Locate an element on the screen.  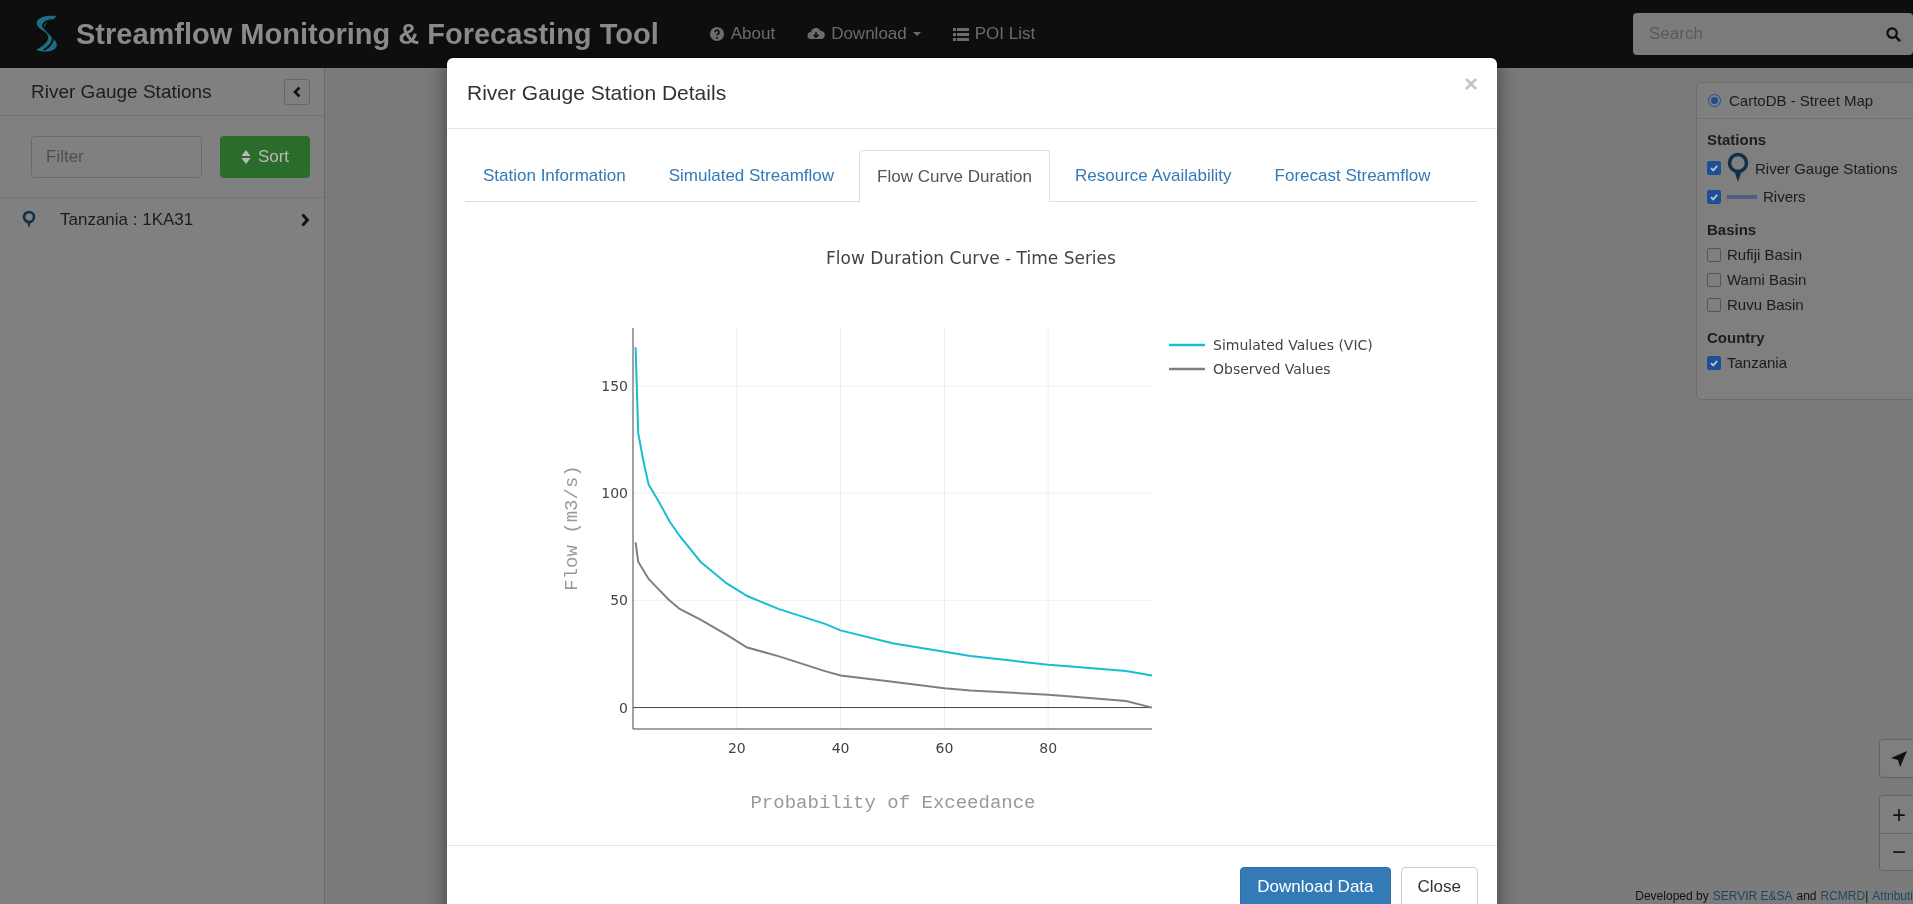
group-heading: Country is located at coordinates (1736, 337).